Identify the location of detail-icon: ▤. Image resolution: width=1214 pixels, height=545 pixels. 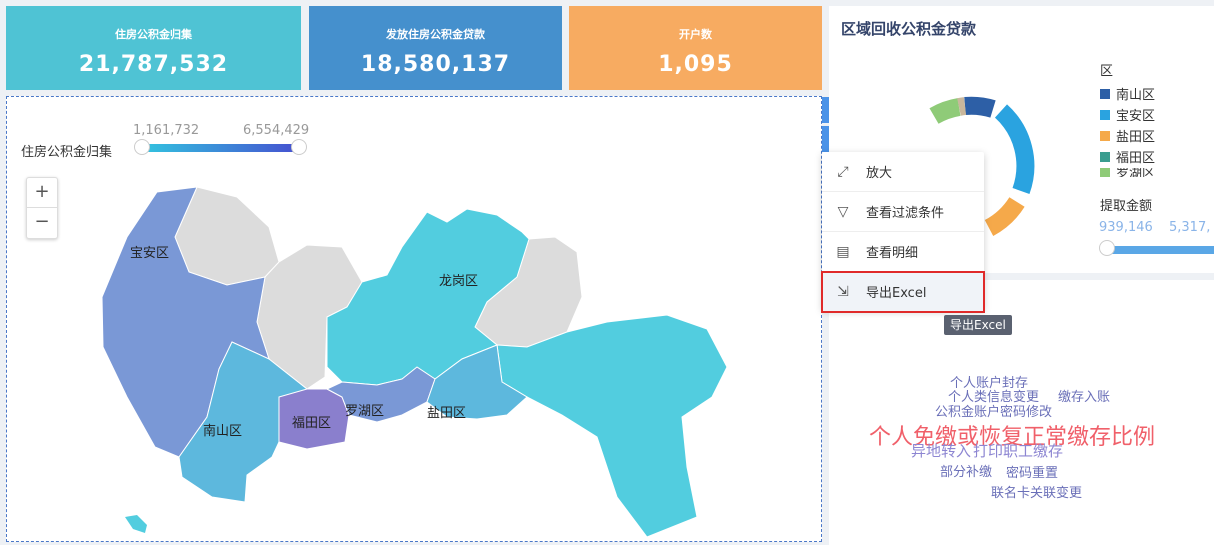
(843, 251).